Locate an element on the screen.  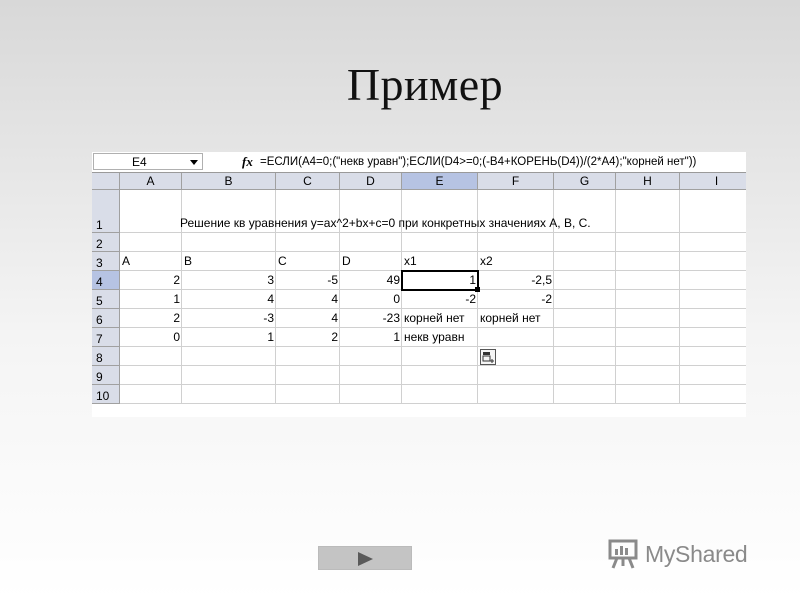
cell-g4 is located at coordinates (585, 280).